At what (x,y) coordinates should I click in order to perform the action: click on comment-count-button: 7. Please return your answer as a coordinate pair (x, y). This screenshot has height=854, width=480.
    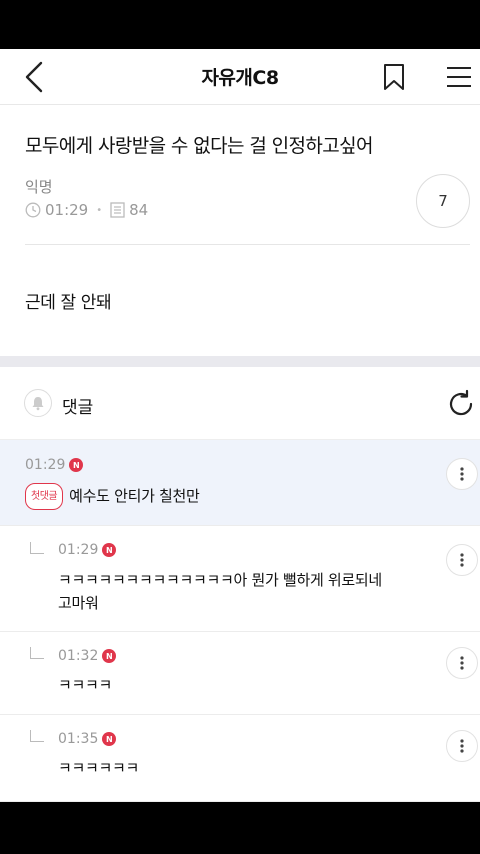
    Looking at the image, I should click on (443, 201).